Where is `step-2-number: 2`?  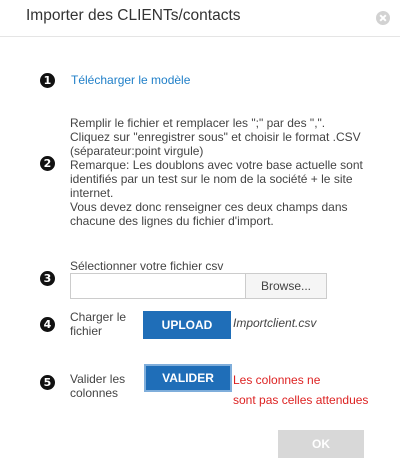 step-2-number: 2 is located at coordinates (47, 163).